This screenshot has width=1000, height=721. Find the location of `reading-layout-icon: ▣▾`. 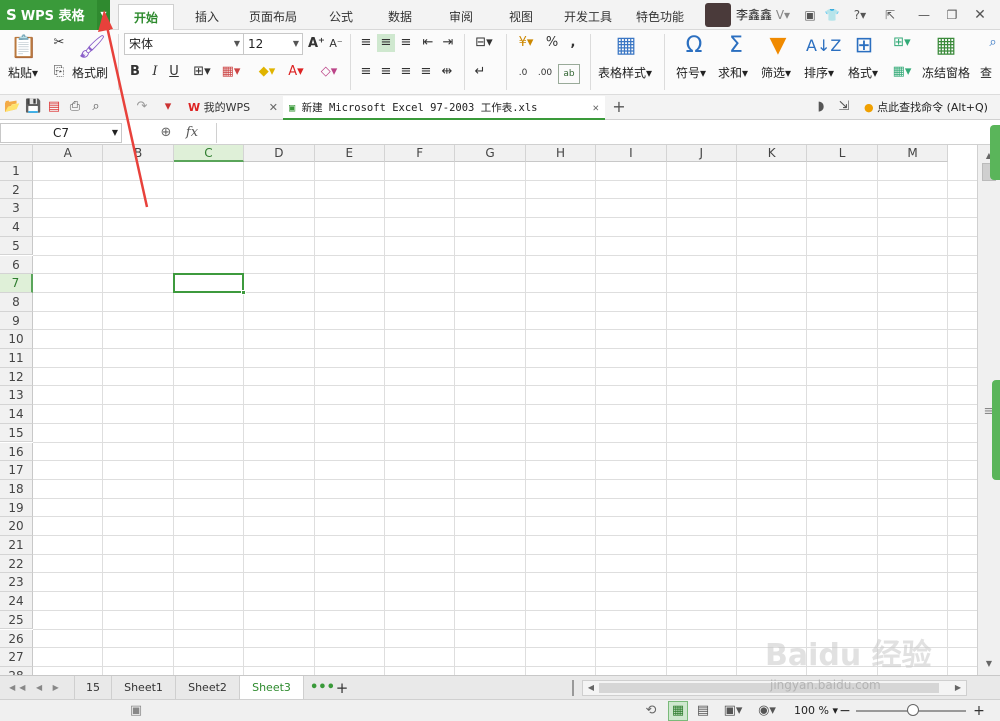

reading-layout-icon: ▣▾ is located at coordinates (733, 711).